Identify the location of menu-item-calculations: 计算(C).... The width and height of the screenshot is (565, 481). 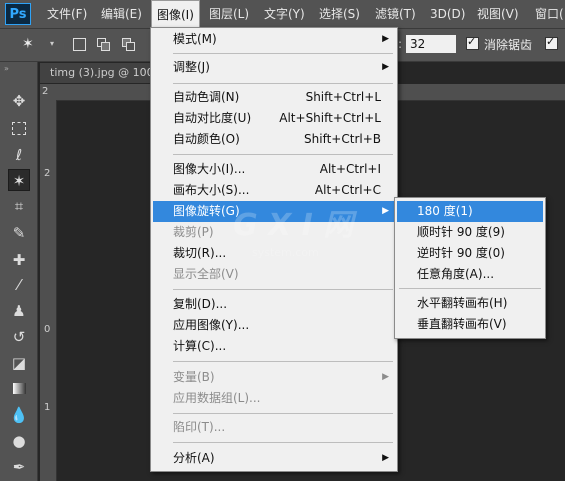
(274, 346).